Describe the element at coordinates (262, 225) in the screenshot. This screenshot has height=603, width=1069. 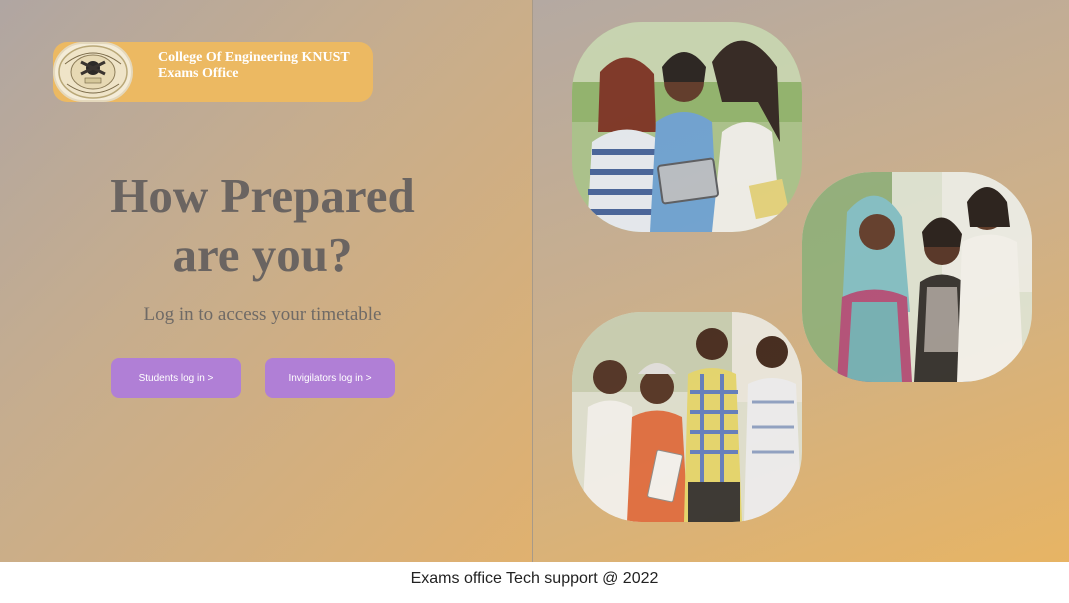
I see `page-title: How Prepared are you?` at that location.